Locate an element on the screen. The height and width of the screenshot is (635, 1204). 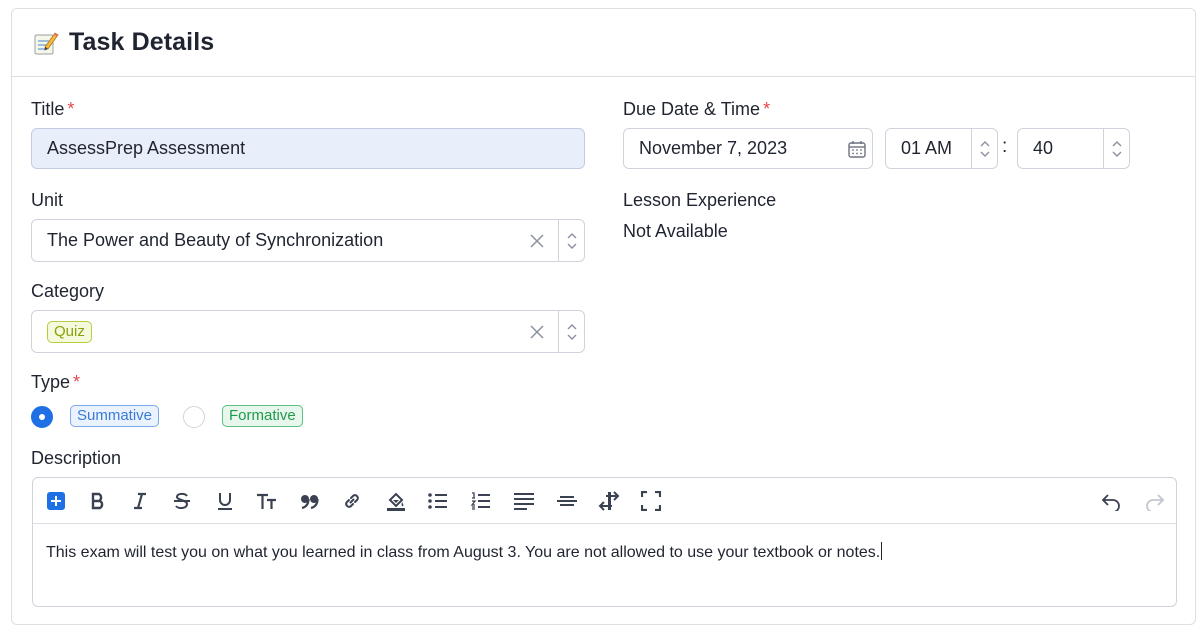
italic-icon is located at coordinates (140, 501).